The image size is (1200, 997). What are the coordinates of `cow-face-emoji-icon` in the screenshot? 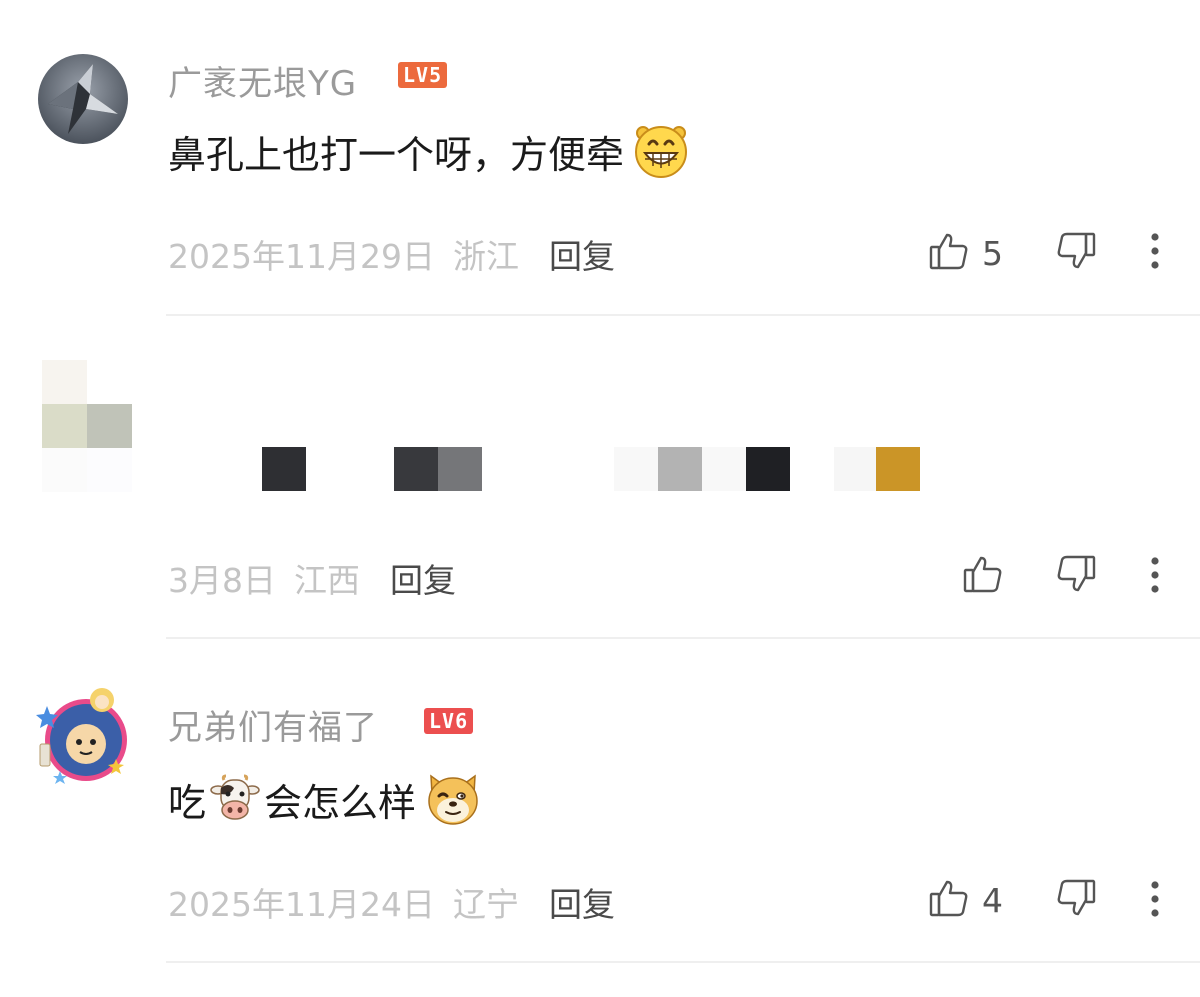 It's located at (235, 799).